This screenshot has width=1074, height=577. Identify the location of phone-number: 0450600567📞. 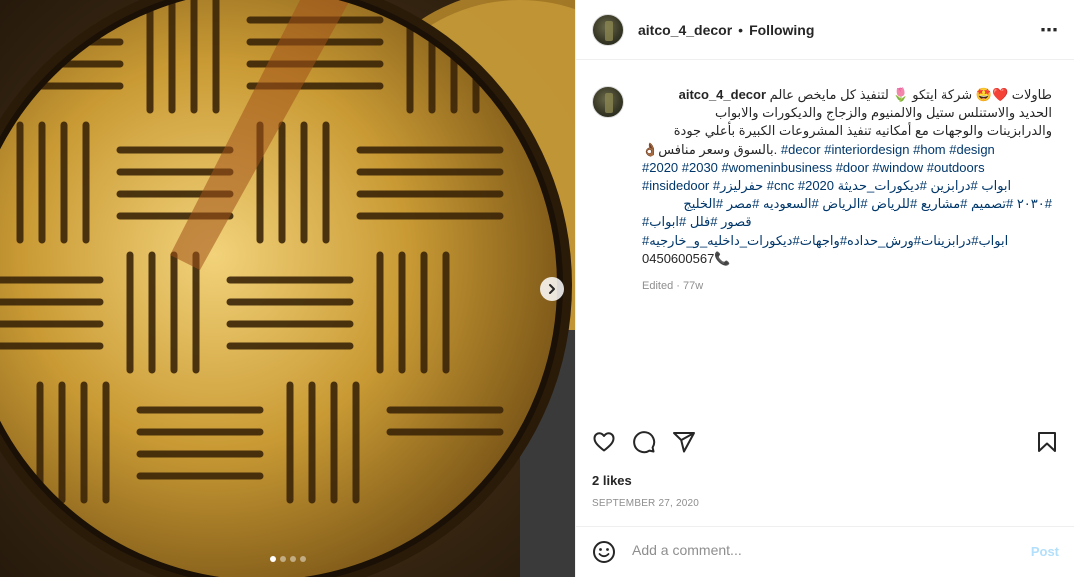
(686, 258).